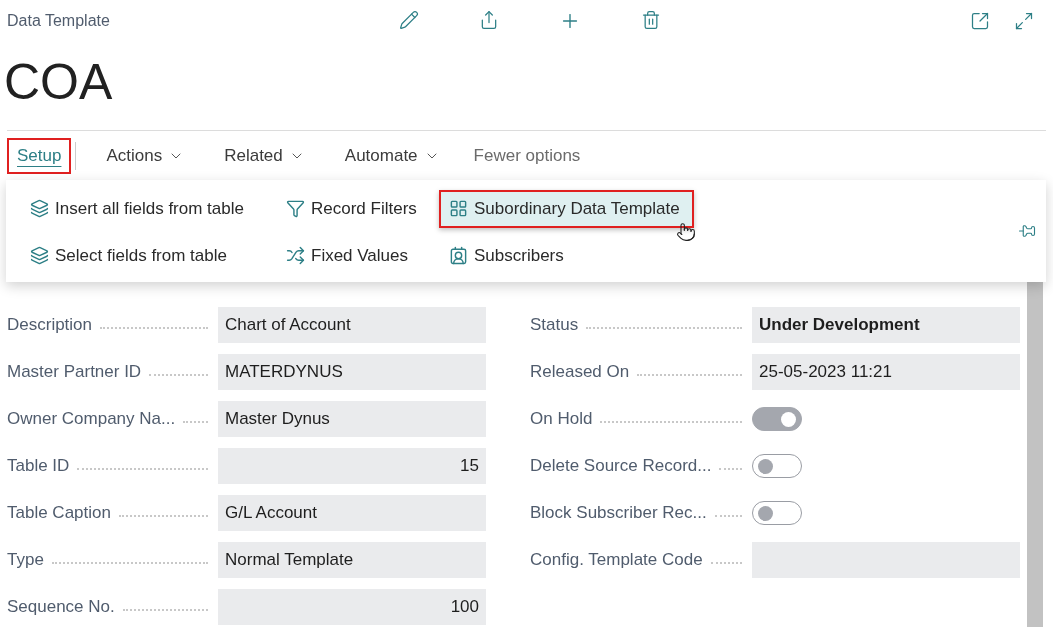  I want to click on action-tab: Setup, so click(39, 155).